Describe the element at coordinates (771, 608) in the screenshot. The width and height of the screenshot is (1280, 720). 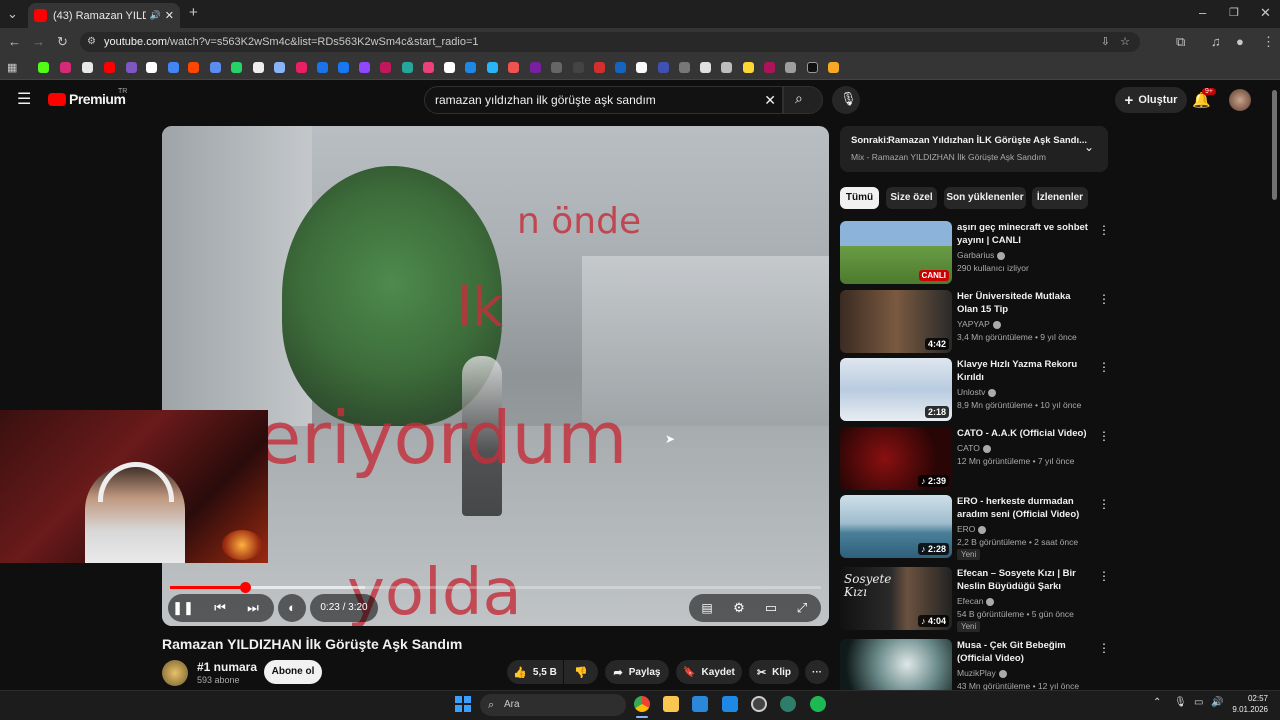
I see `theater-mode-icon: ▭` at that location.